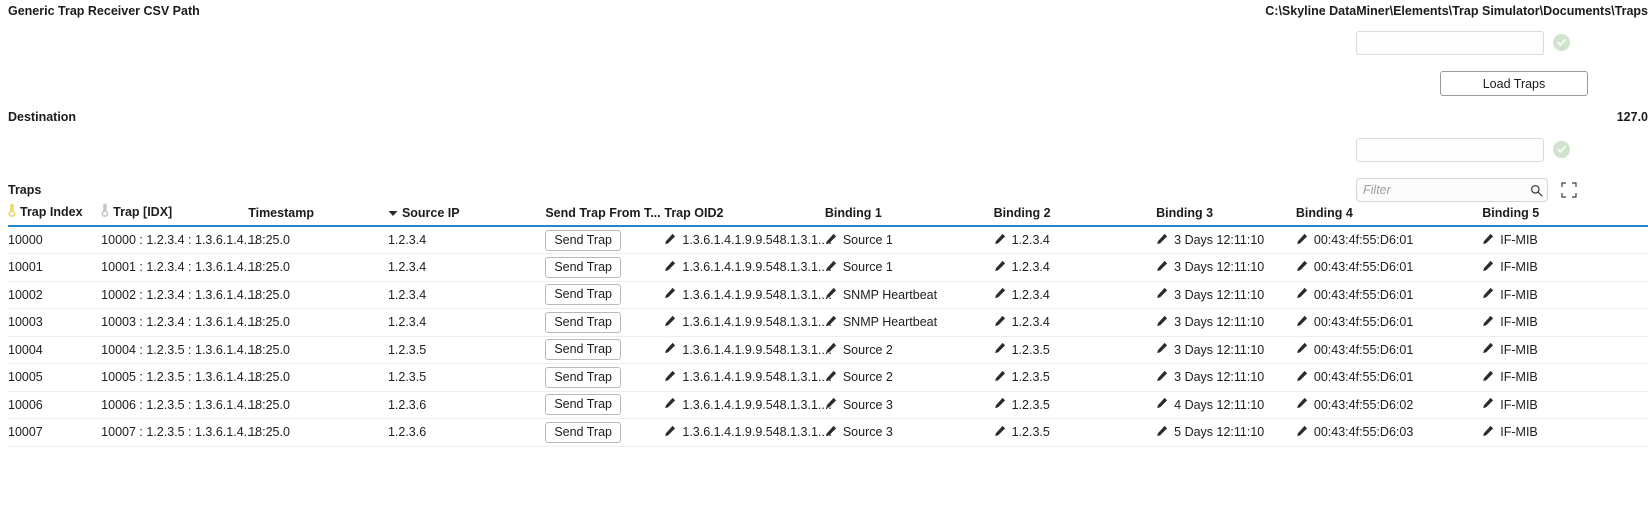  I want to click on cell-send-trap: Send Trap, so click(605, 405).